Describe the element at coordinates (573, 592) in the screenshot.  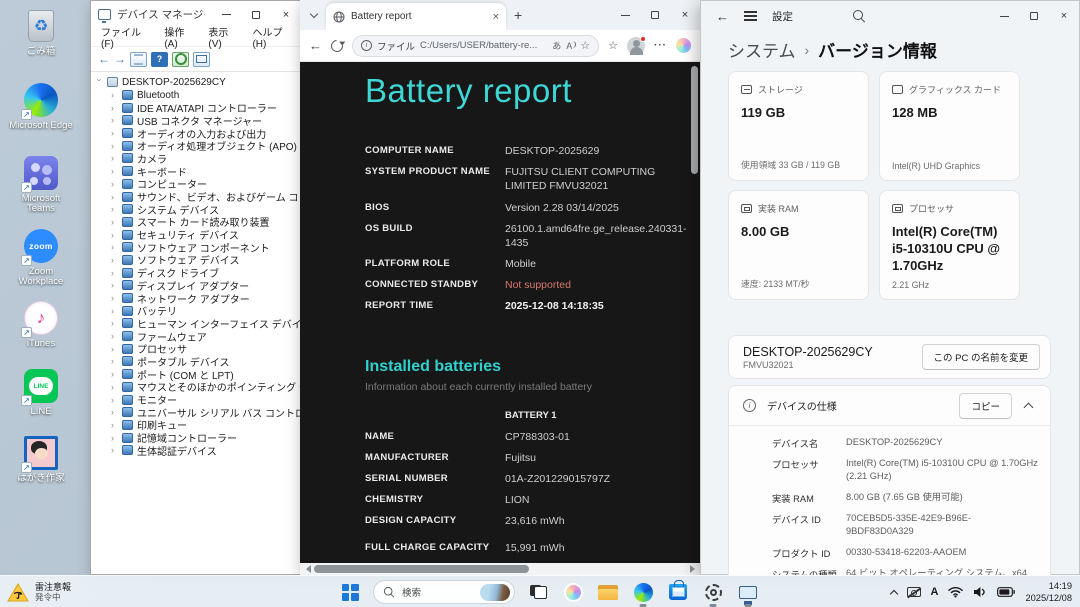
I see `copilot-button` at that location.